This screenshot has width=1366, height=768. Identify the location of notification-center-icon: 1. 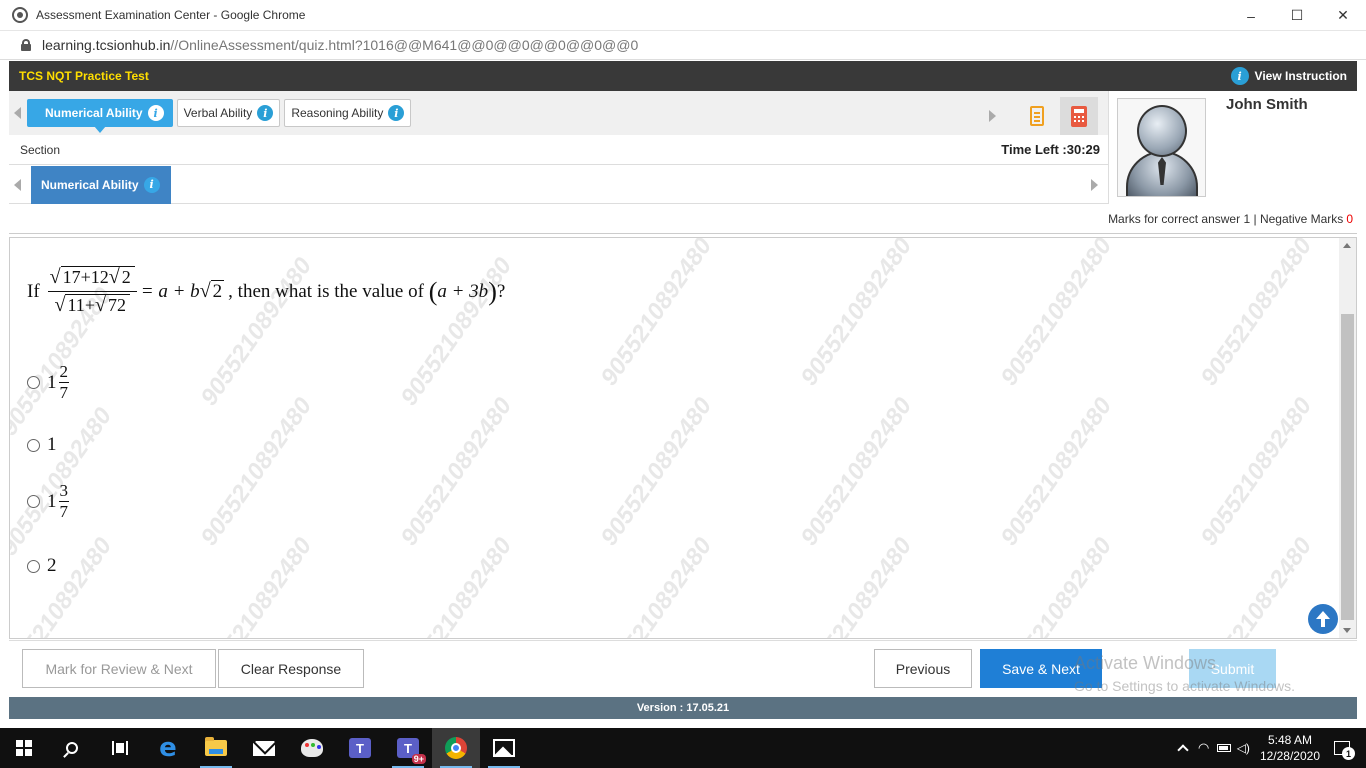
(1344, 750).